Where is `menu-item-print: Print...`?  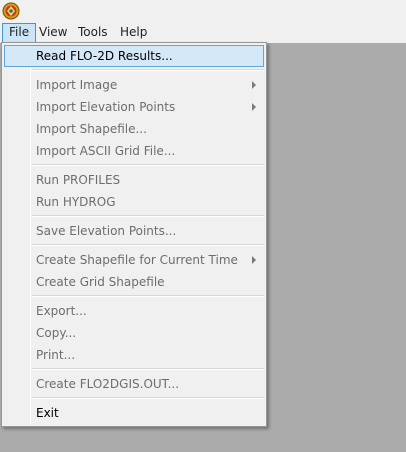
menu-item-print: Print... is located at coordinates (134, 355).